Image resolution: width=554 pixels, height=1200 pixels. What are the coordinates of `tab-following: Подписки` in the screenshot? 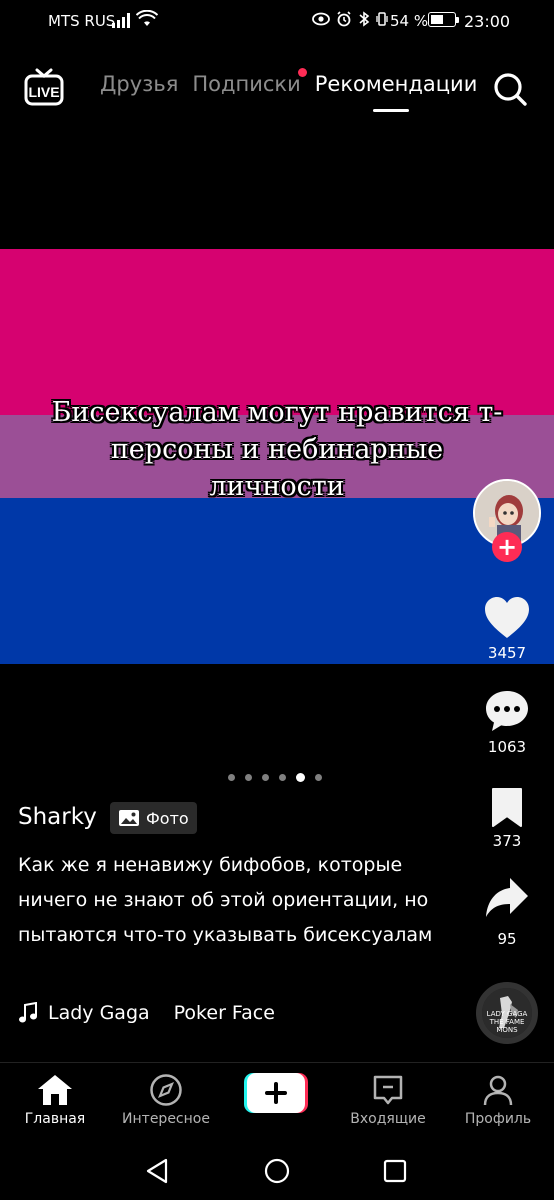 It's located at (249, 82).